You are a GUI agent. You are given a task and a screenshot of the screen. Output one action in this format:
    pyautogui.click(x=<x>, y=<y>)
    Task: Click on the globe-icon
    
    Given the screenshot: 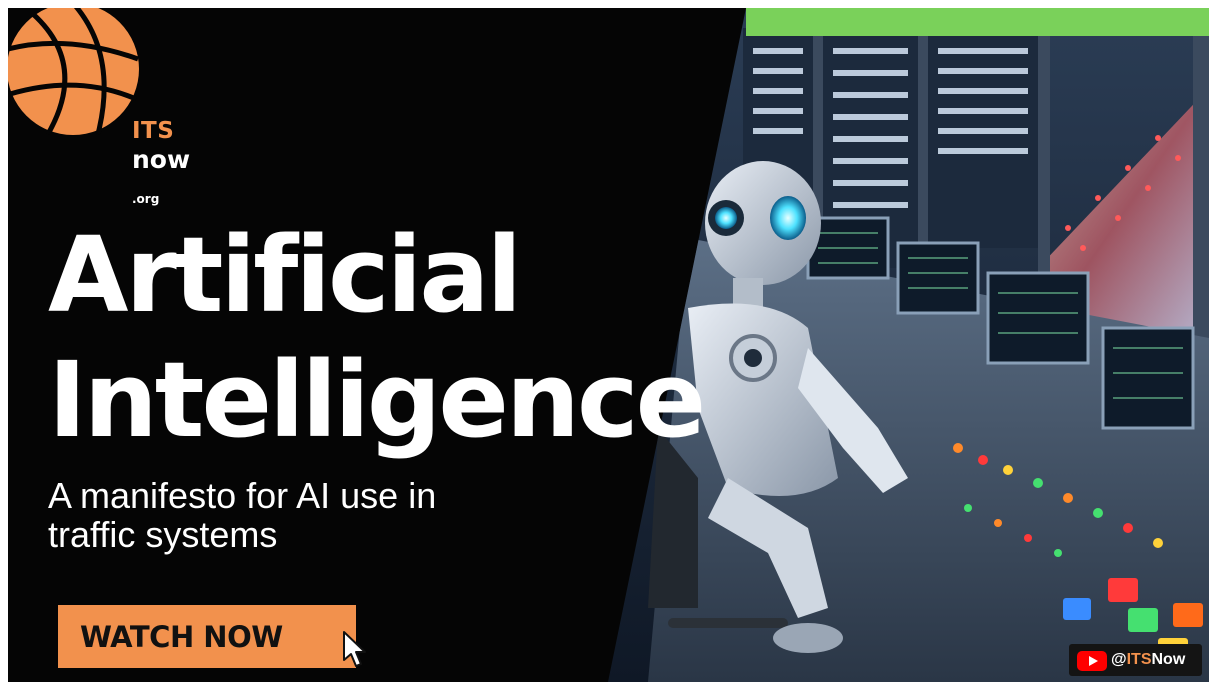 What is the action you would take?
    pyautogui.click(x=73, y=72)
    